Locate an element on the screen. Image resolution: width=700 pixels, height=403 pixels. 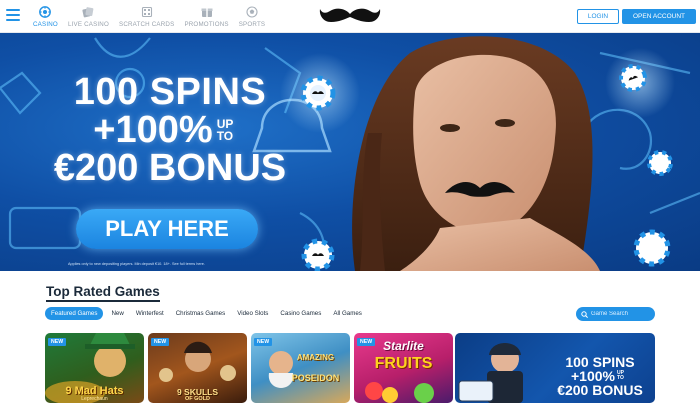
mustache-logo is located at coordinates (350, 16).